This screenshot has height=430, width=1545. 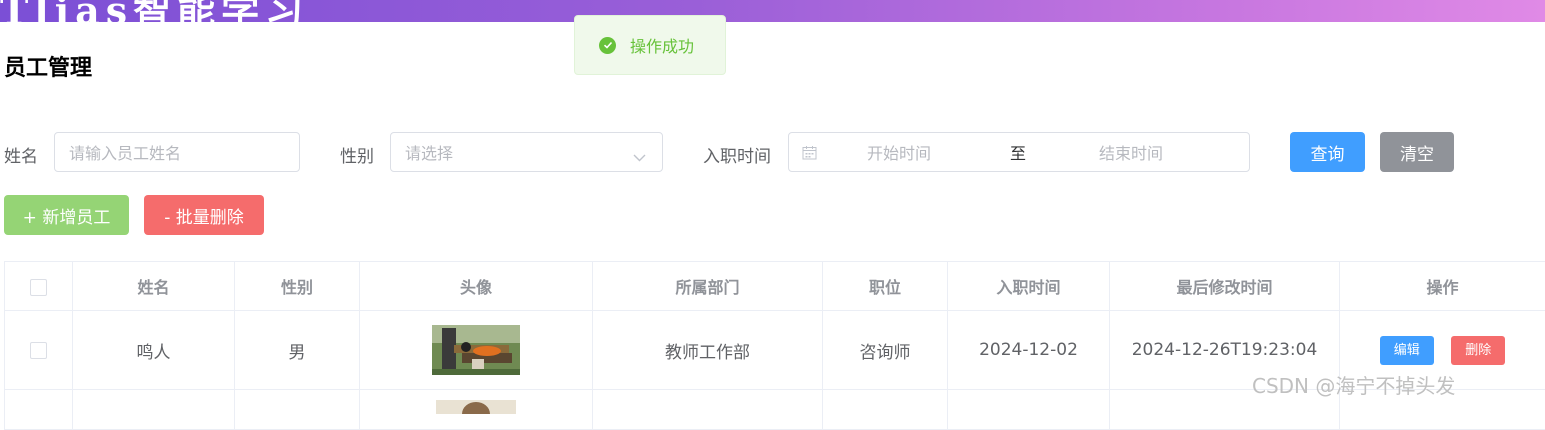 What do you see at coordinates (1029, 286) in the screenshot?
I see `column-header: 入职时间` at bounding box center [1029, 286].